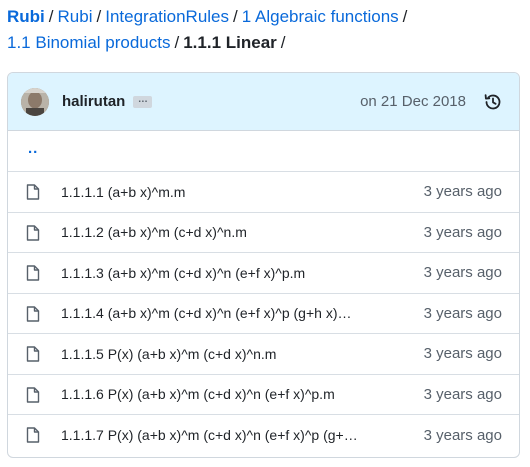 This screenshot has width=530, height=467. I want to click on avatar, so click(35, 101).